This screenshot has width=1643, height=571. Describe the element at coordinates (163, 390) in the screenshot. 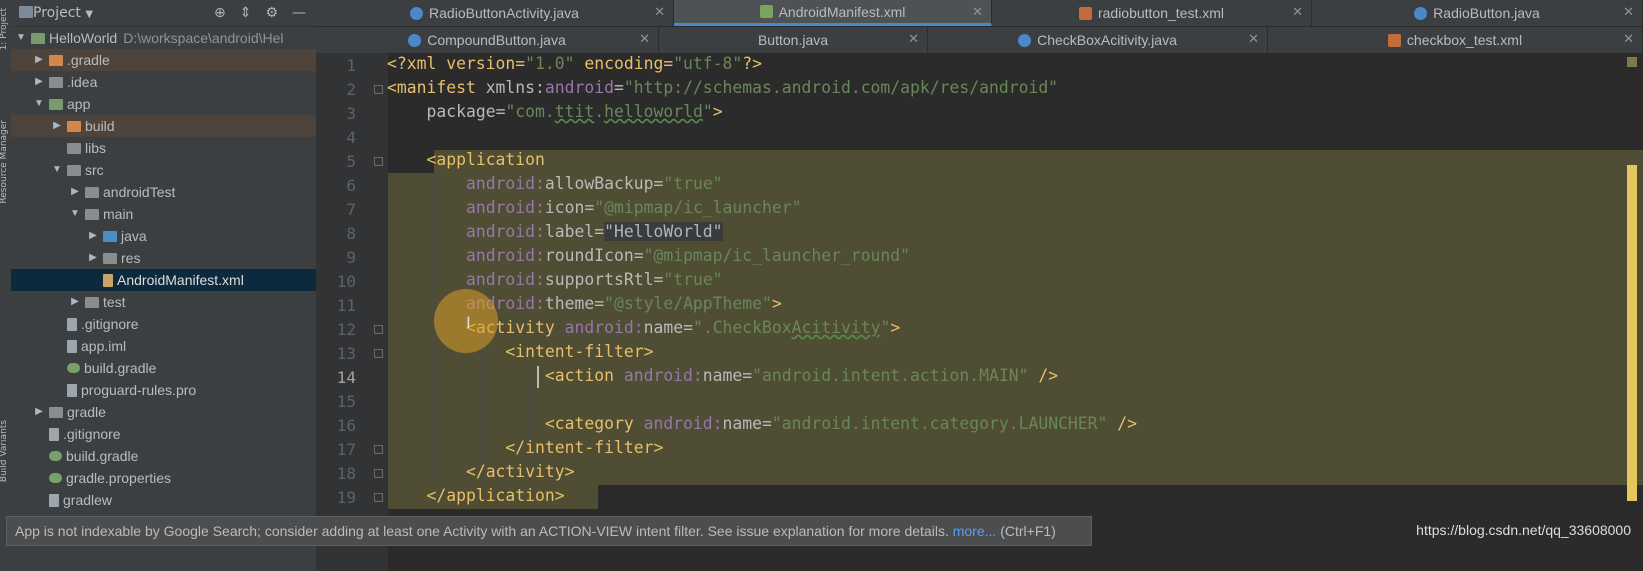

I see `tree-item-proguard: ▶ proguard-rules.pro` at that location.